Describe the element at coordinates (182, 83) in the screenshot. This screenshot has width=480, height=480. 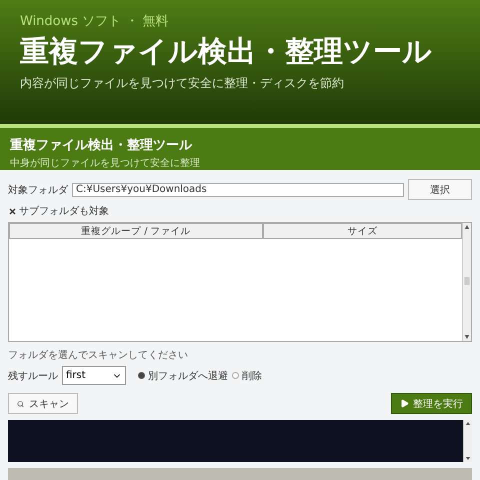
I see `banner-subtitle: 内容が同じファイルを見つけて安全に整理・ディスクを節約` at that location.